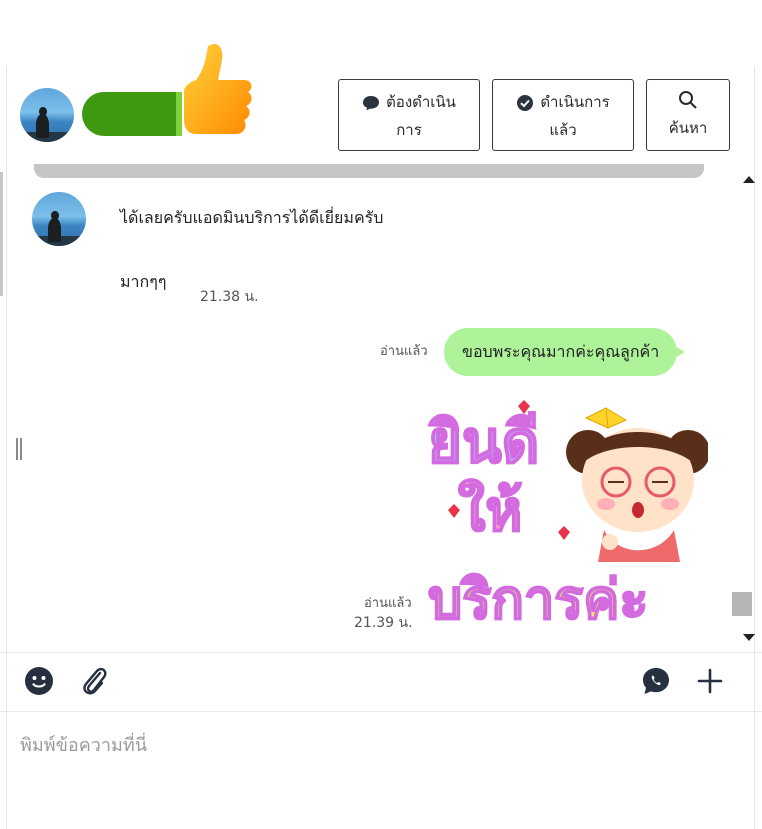 Image resolution: width=762 pixels, height=829 pixels. I want to click on check-circle-icon, so click(525, 102).